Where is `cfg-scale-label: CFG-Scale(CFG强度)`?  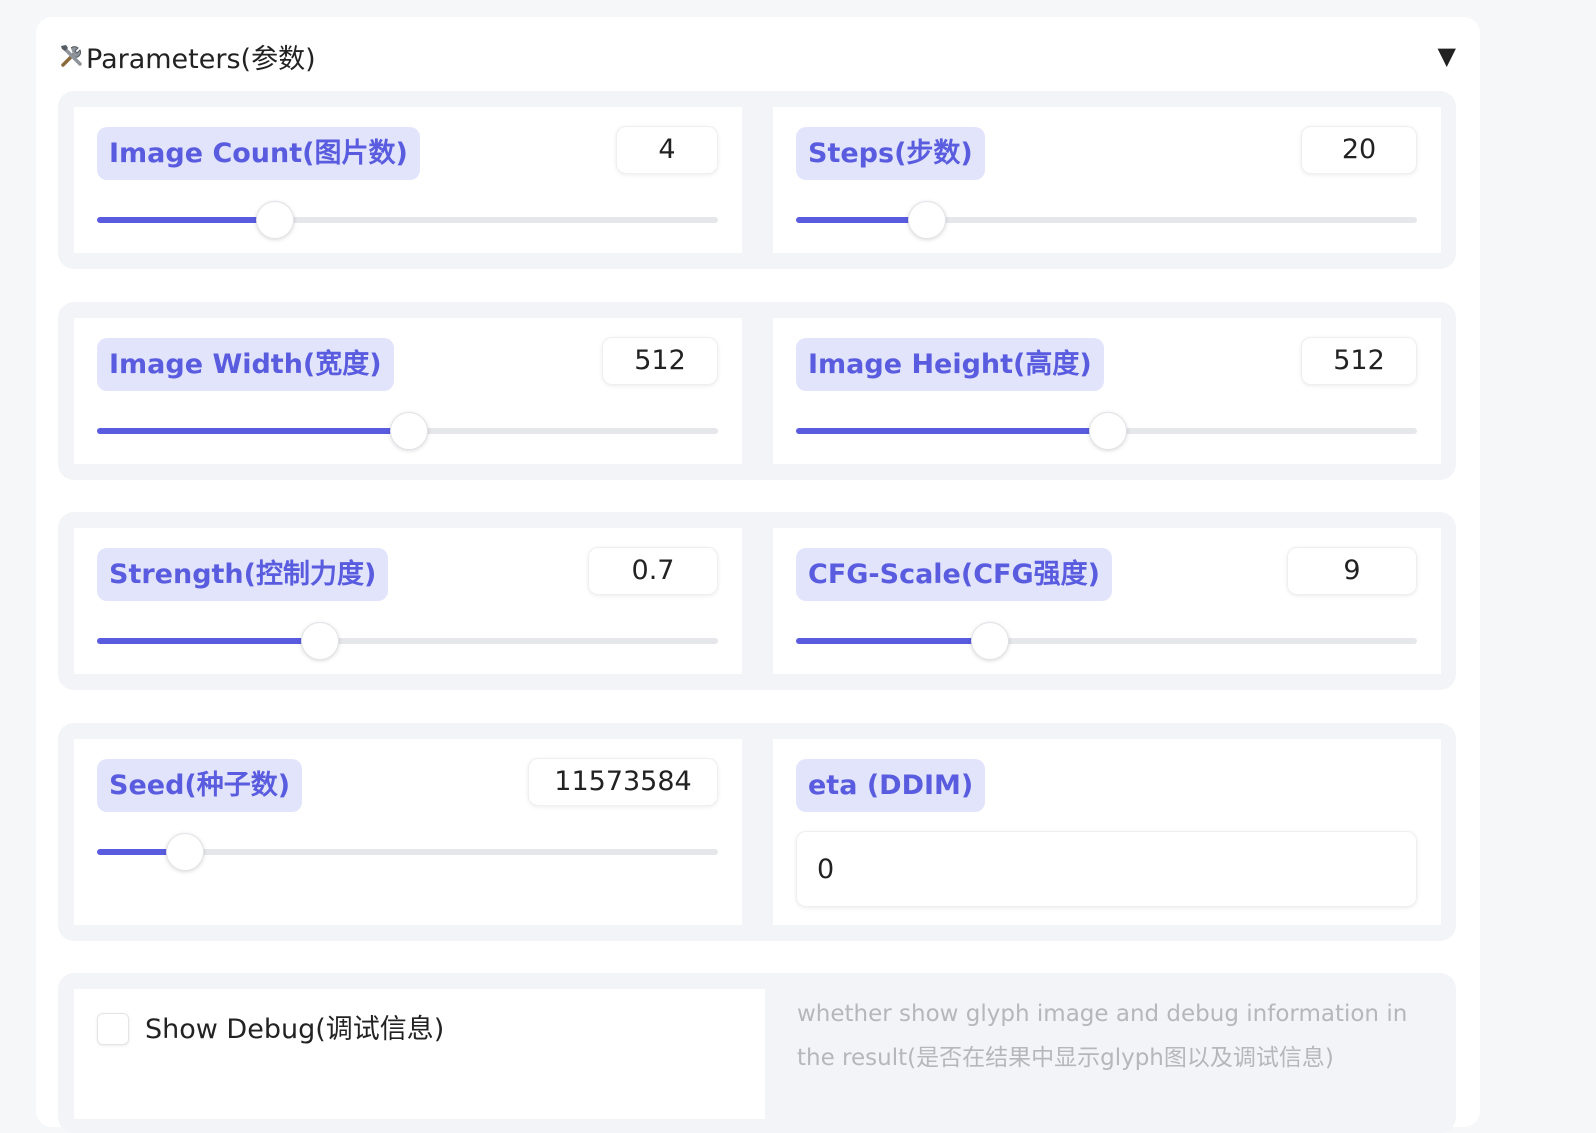 cfg-scale-label: CFG-Scale(CFG强度) is located at coordinates (954, 574).